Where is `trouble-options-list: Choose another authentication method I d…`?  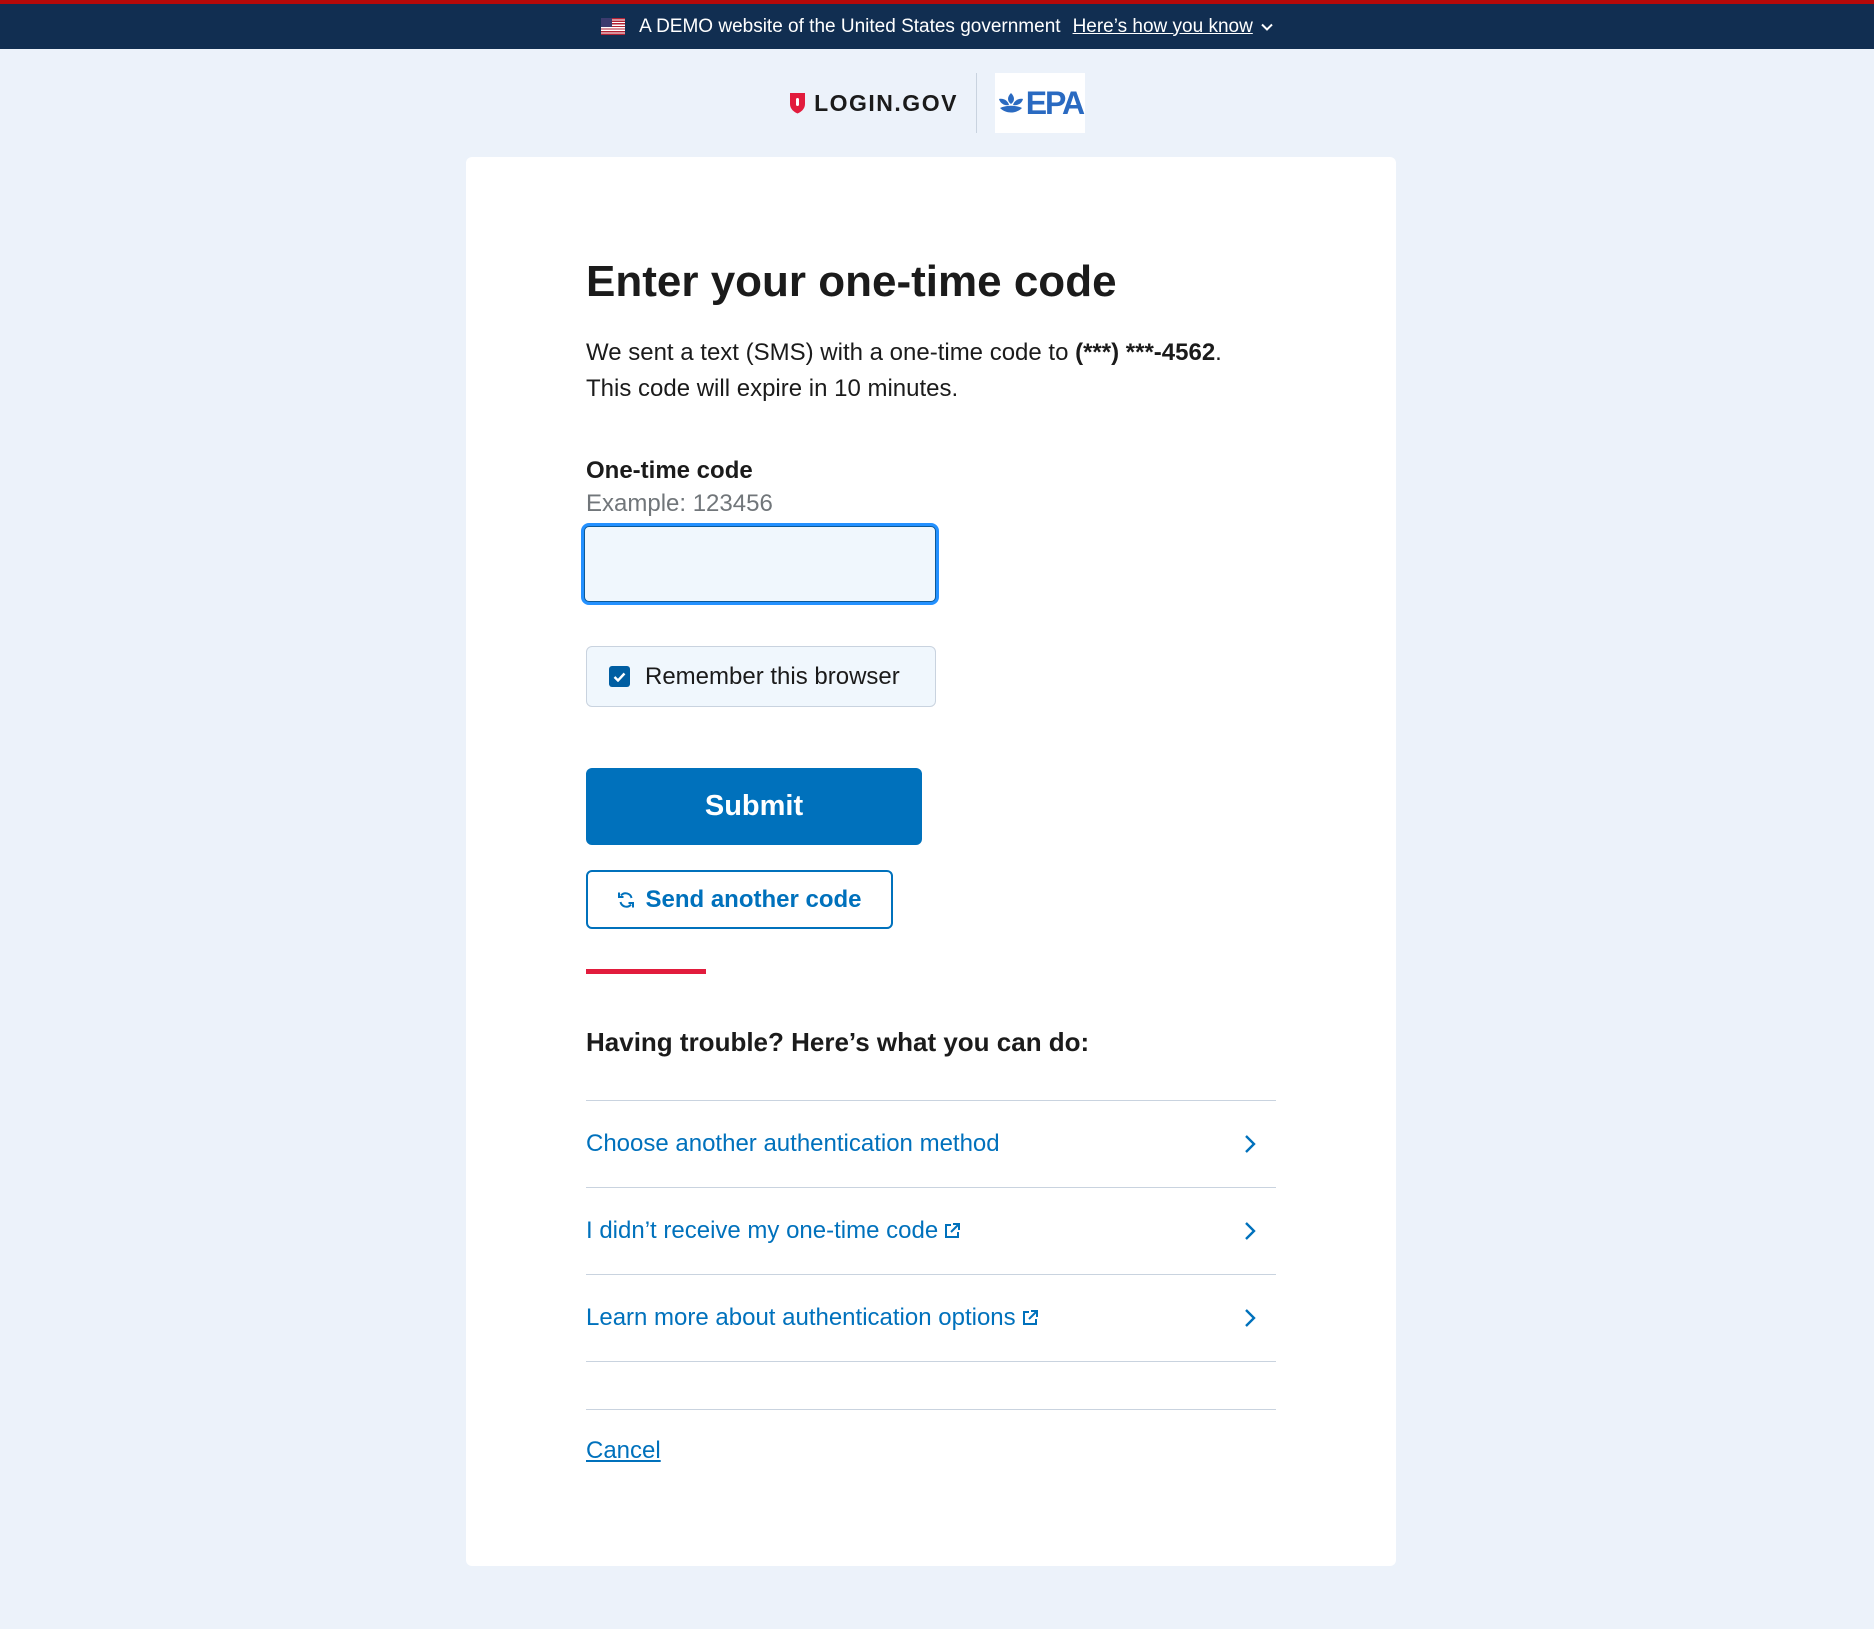 trouble-options-list: Choose another authentication method I d… is located at coordinates (931, 1231).